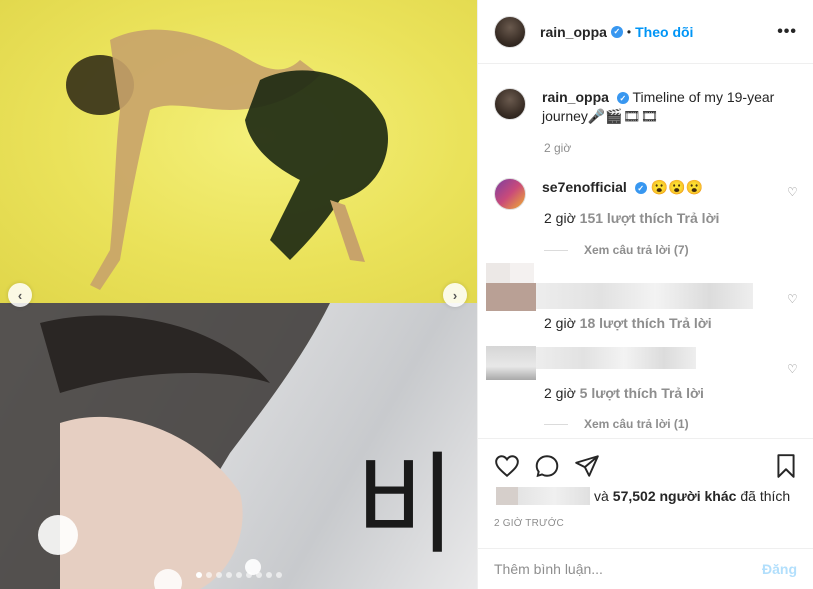 This screenshot has width=813, height=589. I want to click on next-slide-button: ›, so click(455, 295).